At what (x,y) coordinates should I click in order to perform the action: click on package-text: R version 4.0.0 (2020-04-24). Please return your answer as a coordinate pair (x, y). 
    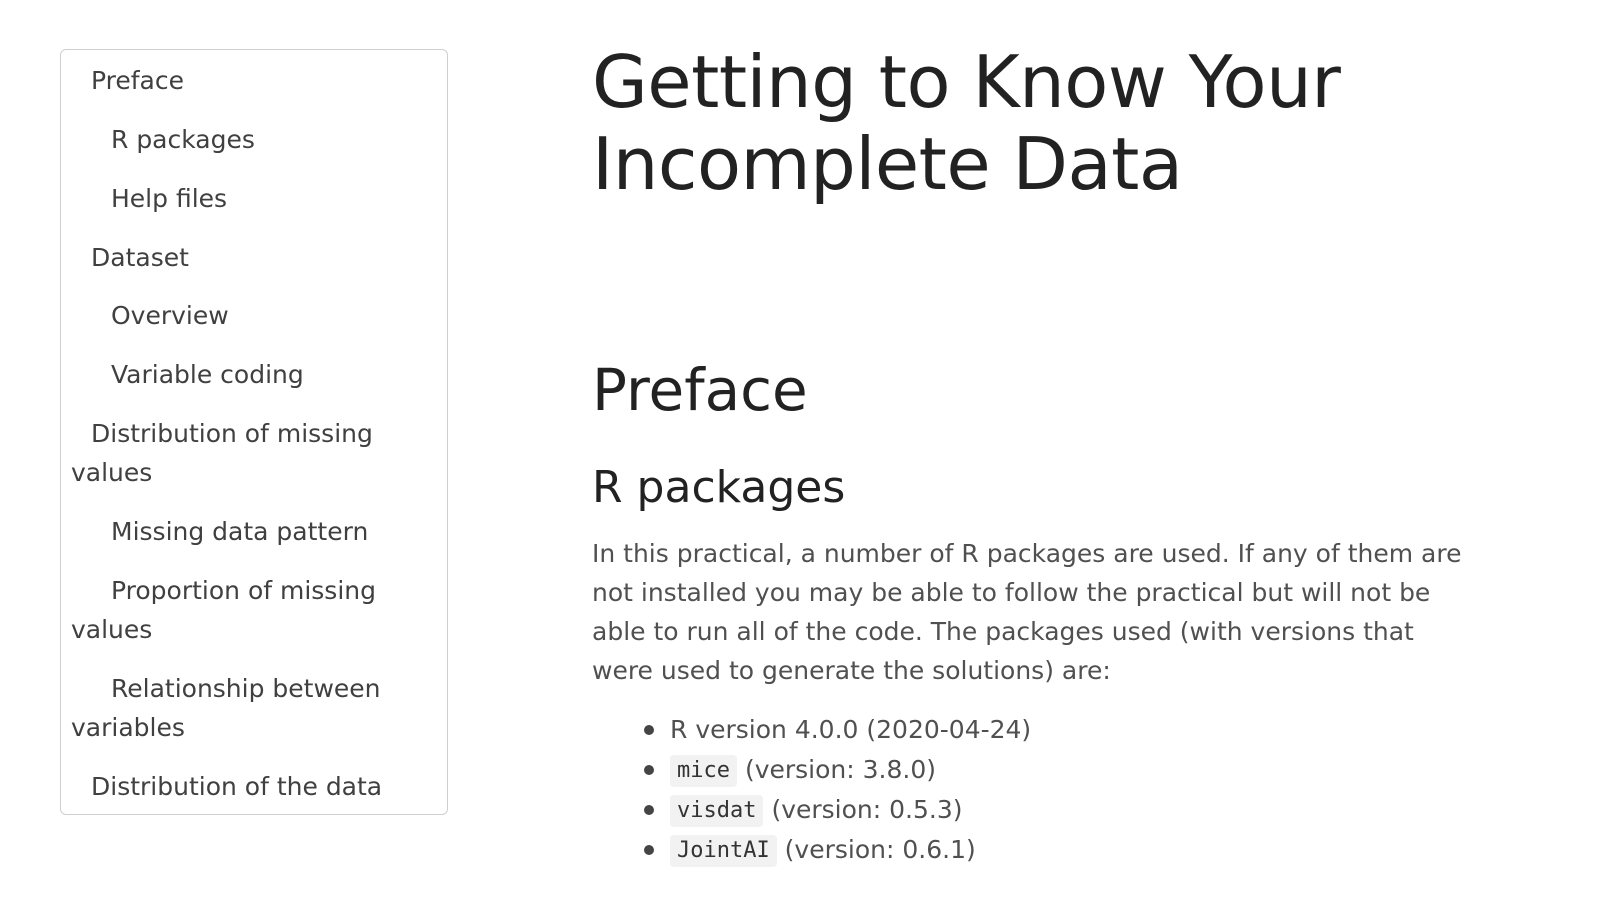
    Looking at the image, I should click on (851, 729).